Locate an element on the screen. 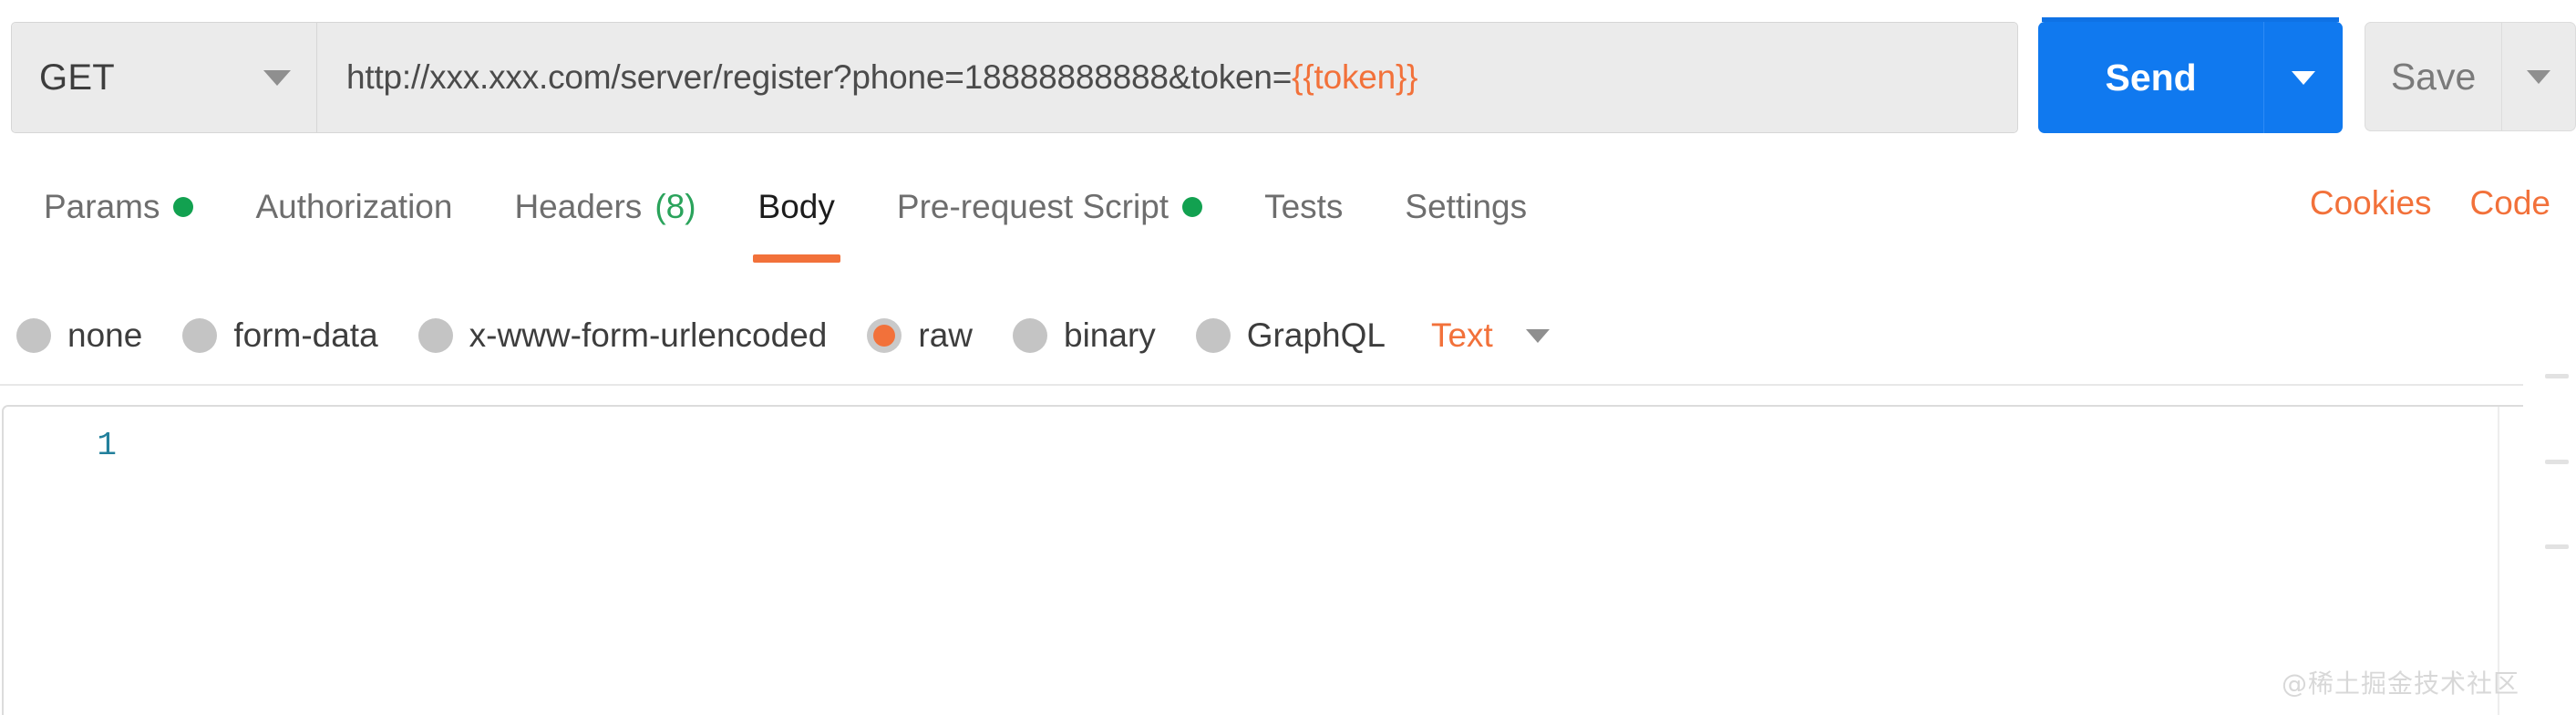  watermark: @稀土掘金技术社区 is located at coordinates (2400, 683).